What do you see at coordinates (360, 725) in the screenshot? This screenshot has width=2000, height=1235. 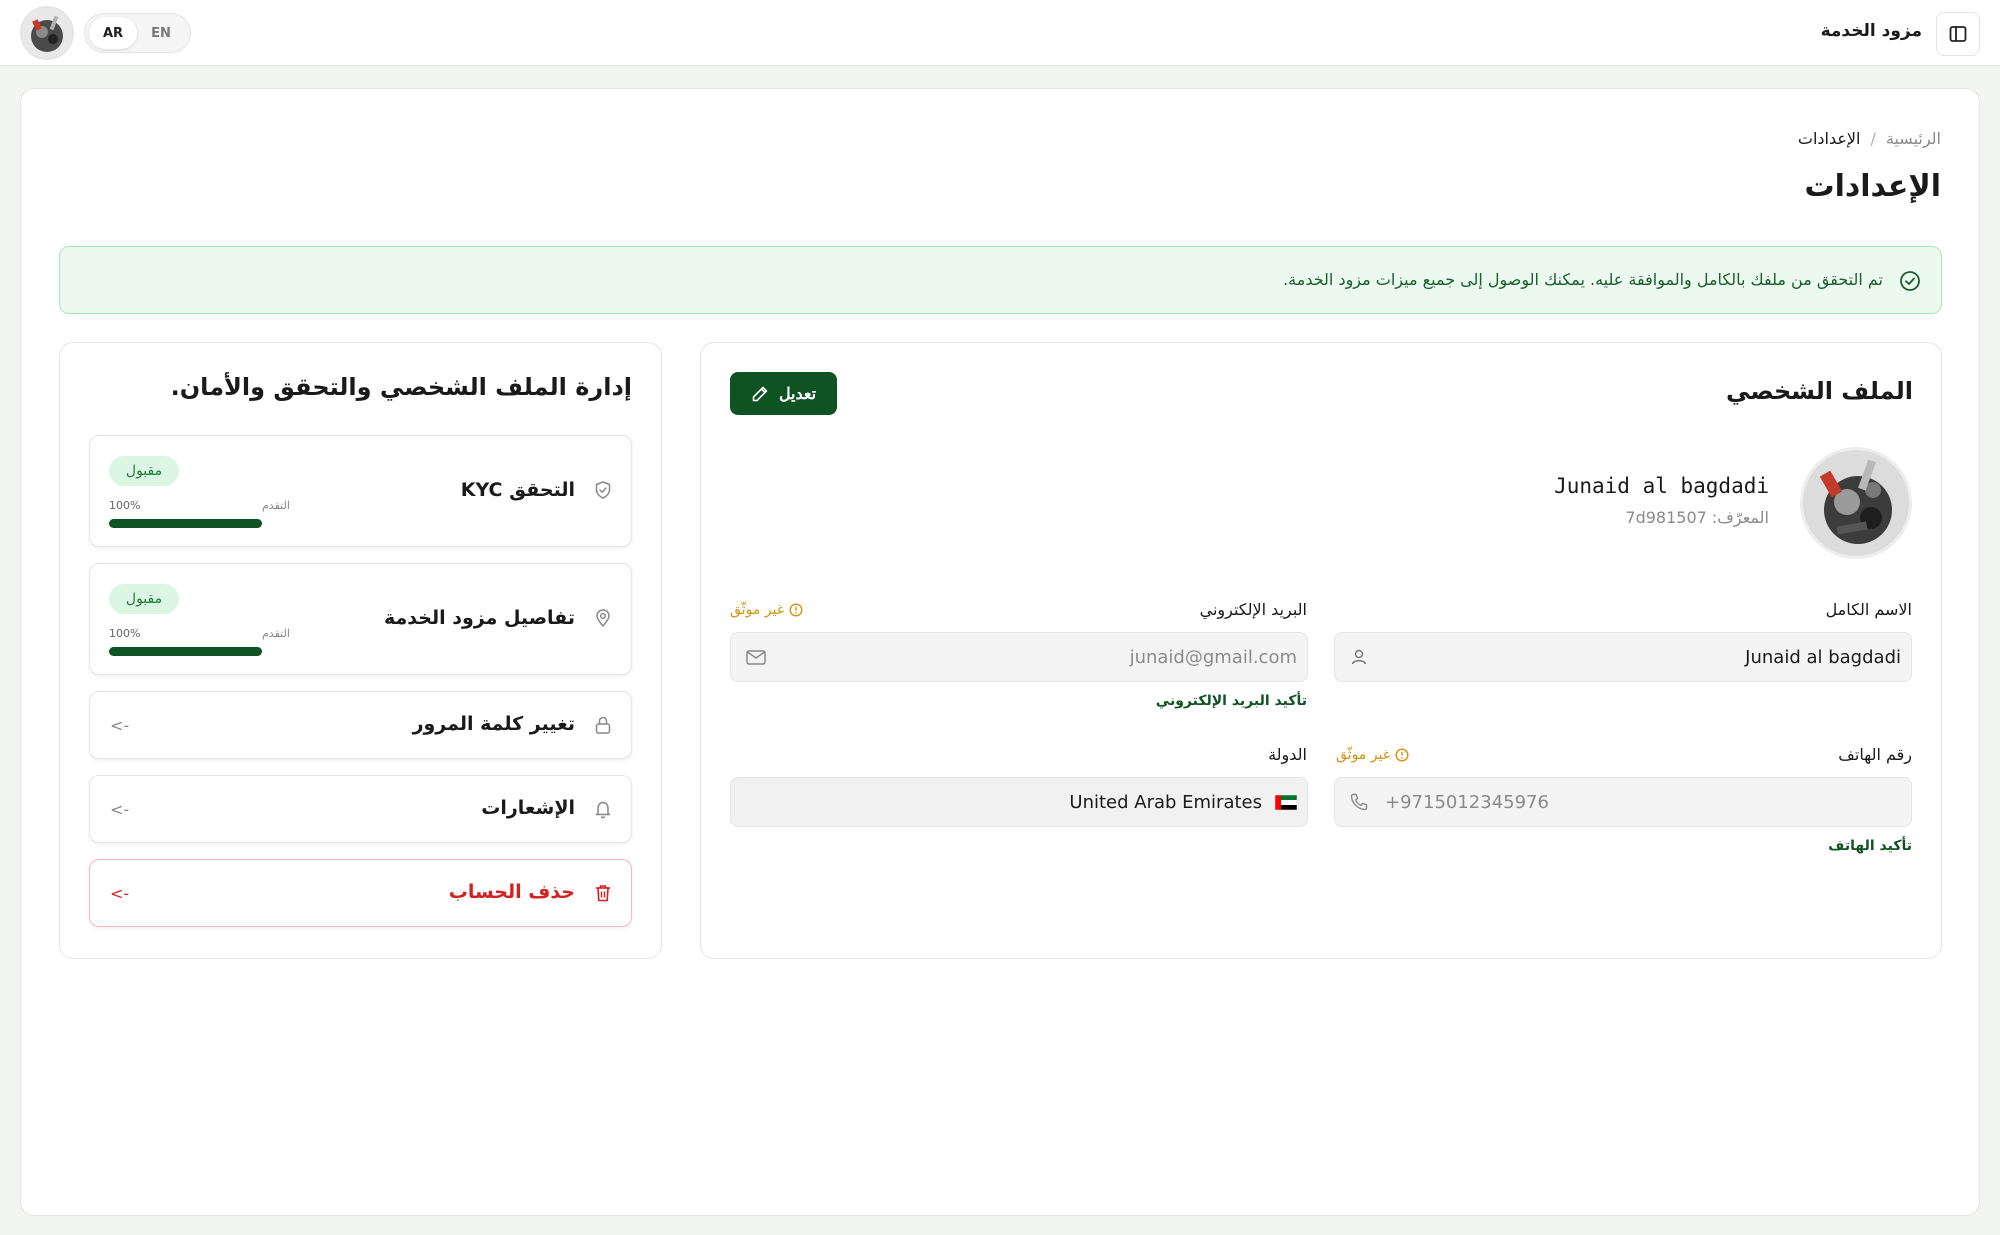 I see `change-password-item: تغيير كلمة المرور <-` at bounding box center [360, 725].